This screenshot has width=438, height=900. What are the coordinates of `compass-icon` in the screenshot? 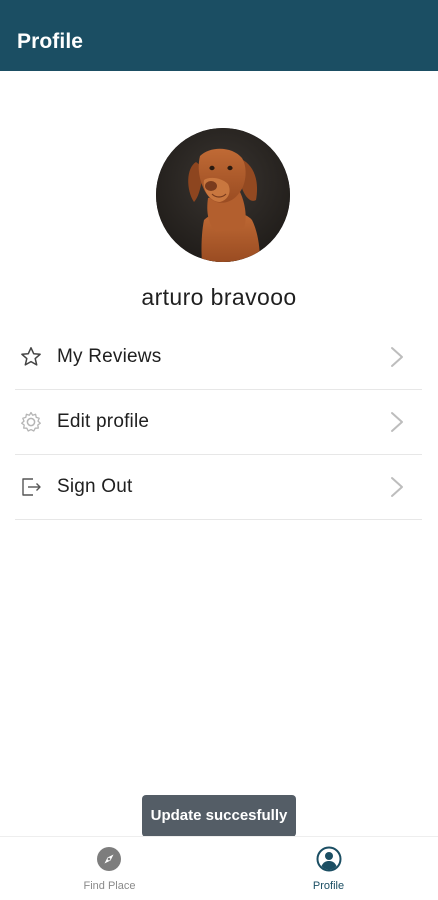 It's located at (109, 859).